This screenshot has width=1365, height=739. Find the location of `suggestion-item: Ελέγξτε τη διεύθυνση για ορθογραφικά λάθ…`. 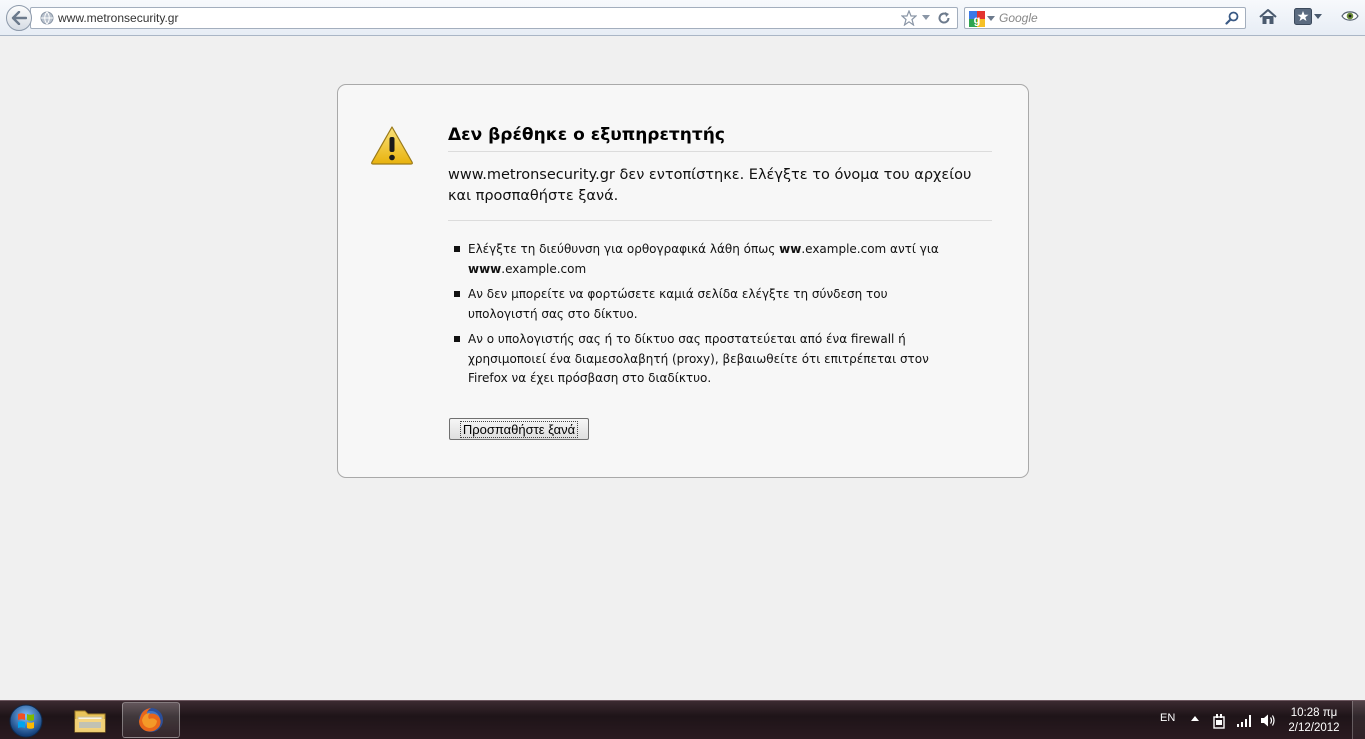

suggestion-item: Ελέγξτε τη διεύθυνση για ορθογραφικά λάθ… is located at coordinates (704, 259).